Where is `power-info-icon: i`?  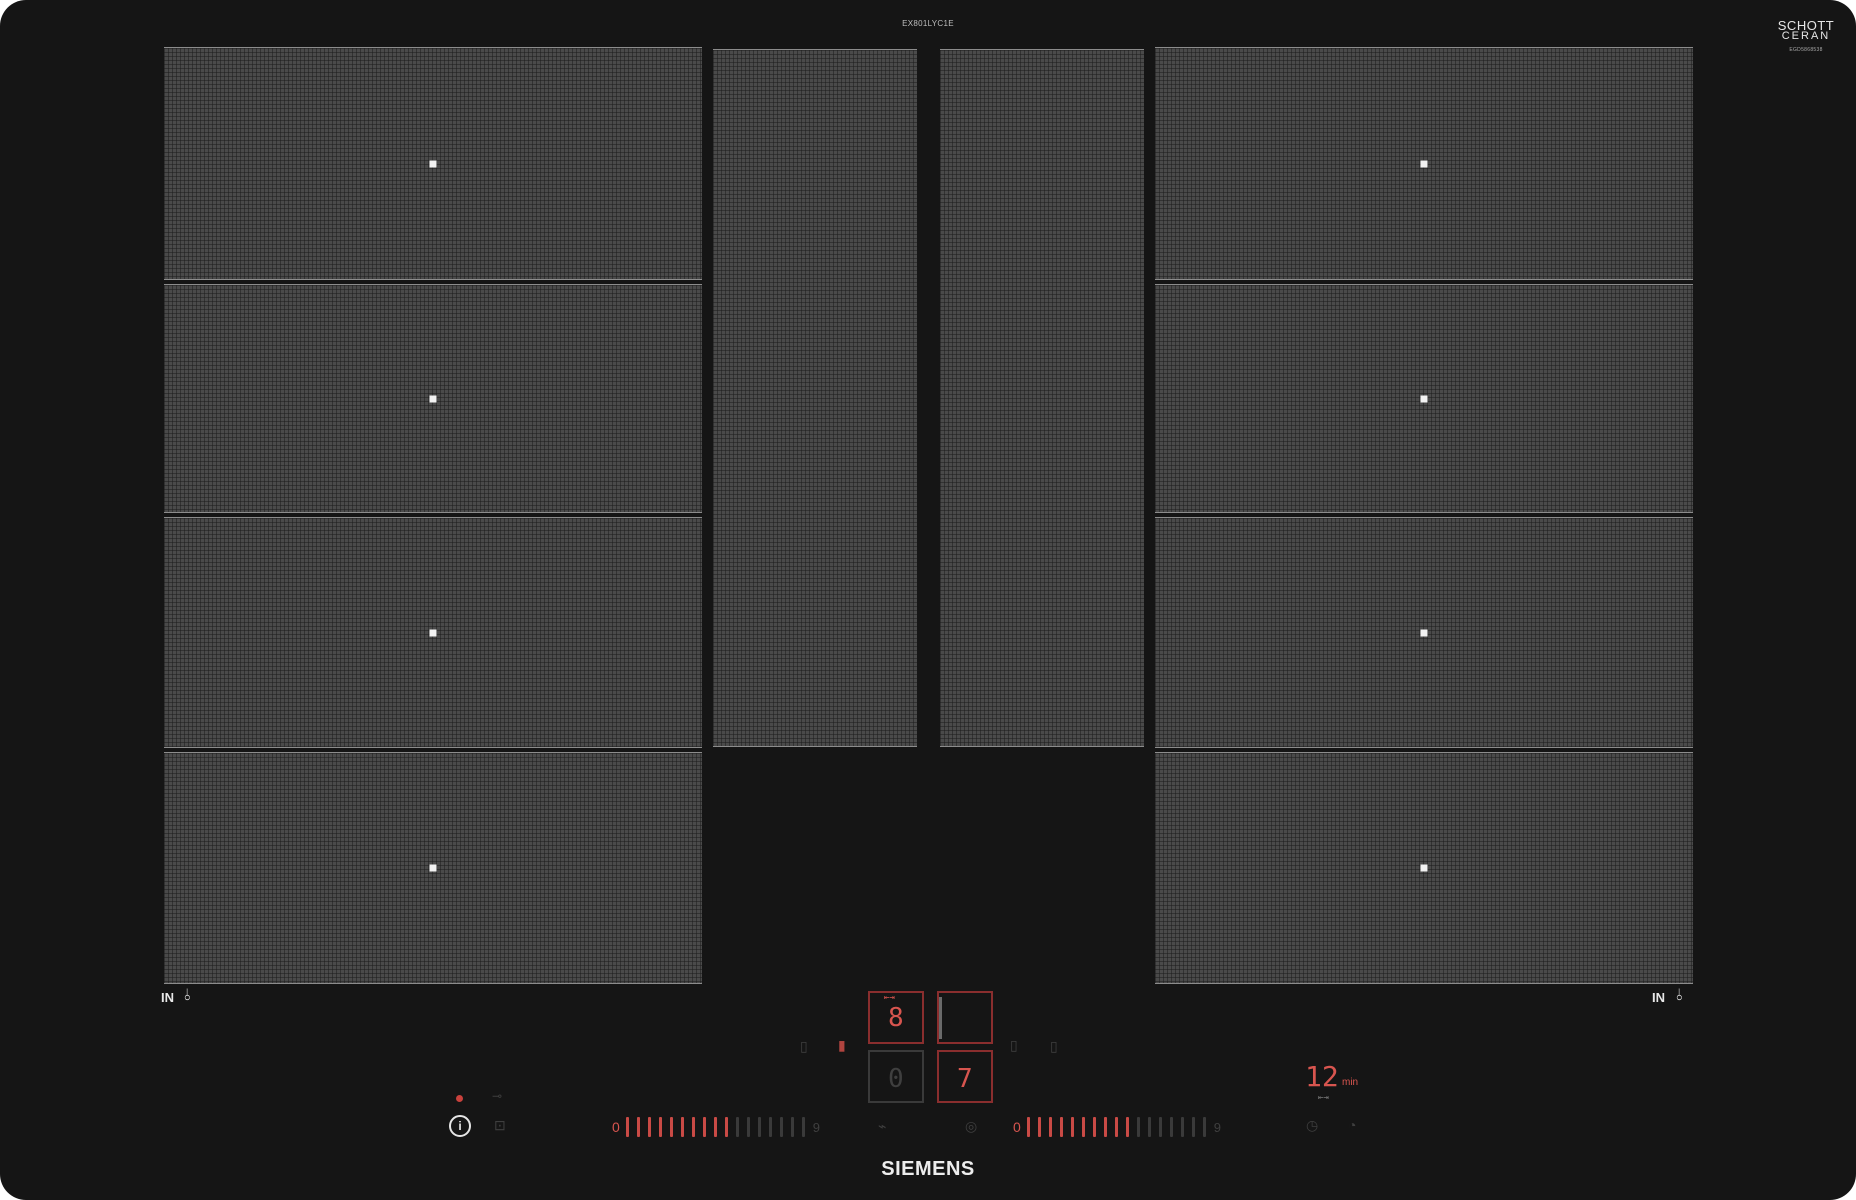
power-info-icon: i is located at coordinates (460, 1126).